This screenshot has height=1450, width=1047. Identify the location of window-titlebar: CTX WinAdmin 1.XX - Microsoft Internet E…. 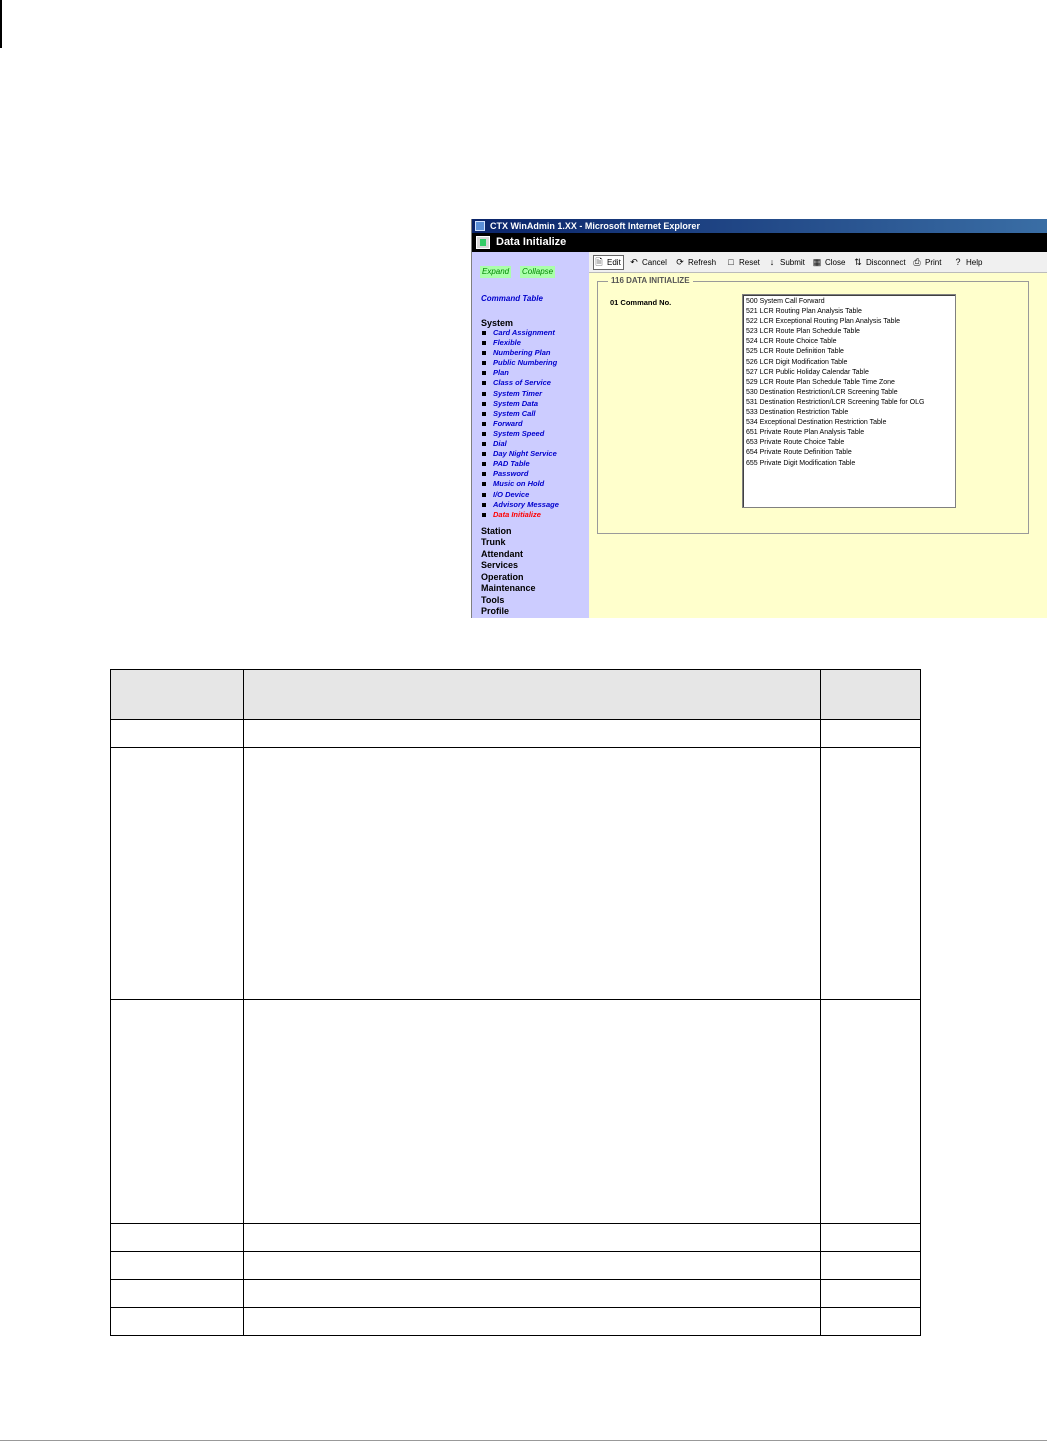
(759, 226).